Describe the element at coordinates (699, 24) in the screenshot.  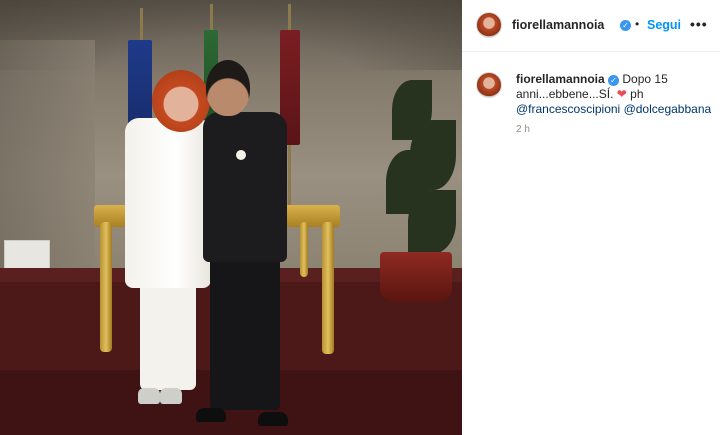
I see `more-options-icon: •••` at that location.